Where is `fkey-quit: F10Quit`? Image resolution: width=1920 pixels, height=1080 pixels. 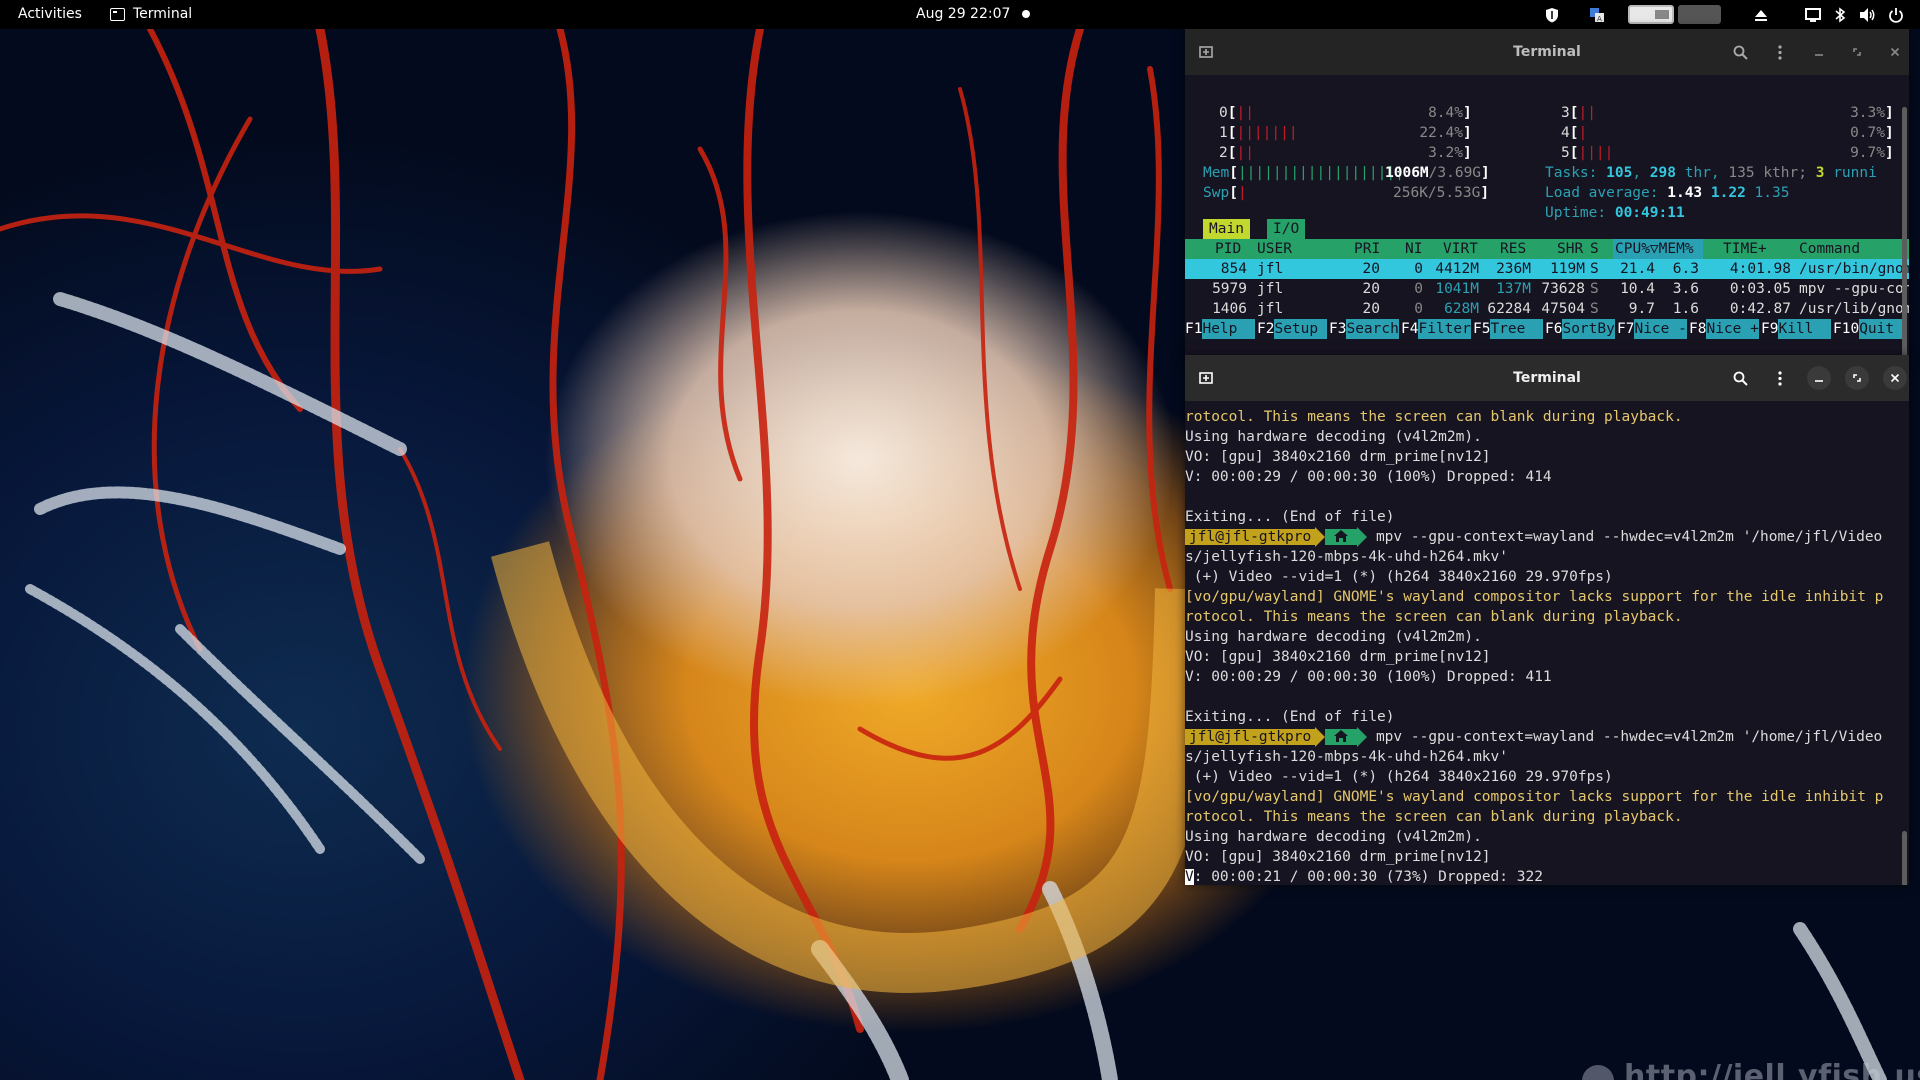 fkey-quit: F10Quit is located at coordinates (1868, 329).